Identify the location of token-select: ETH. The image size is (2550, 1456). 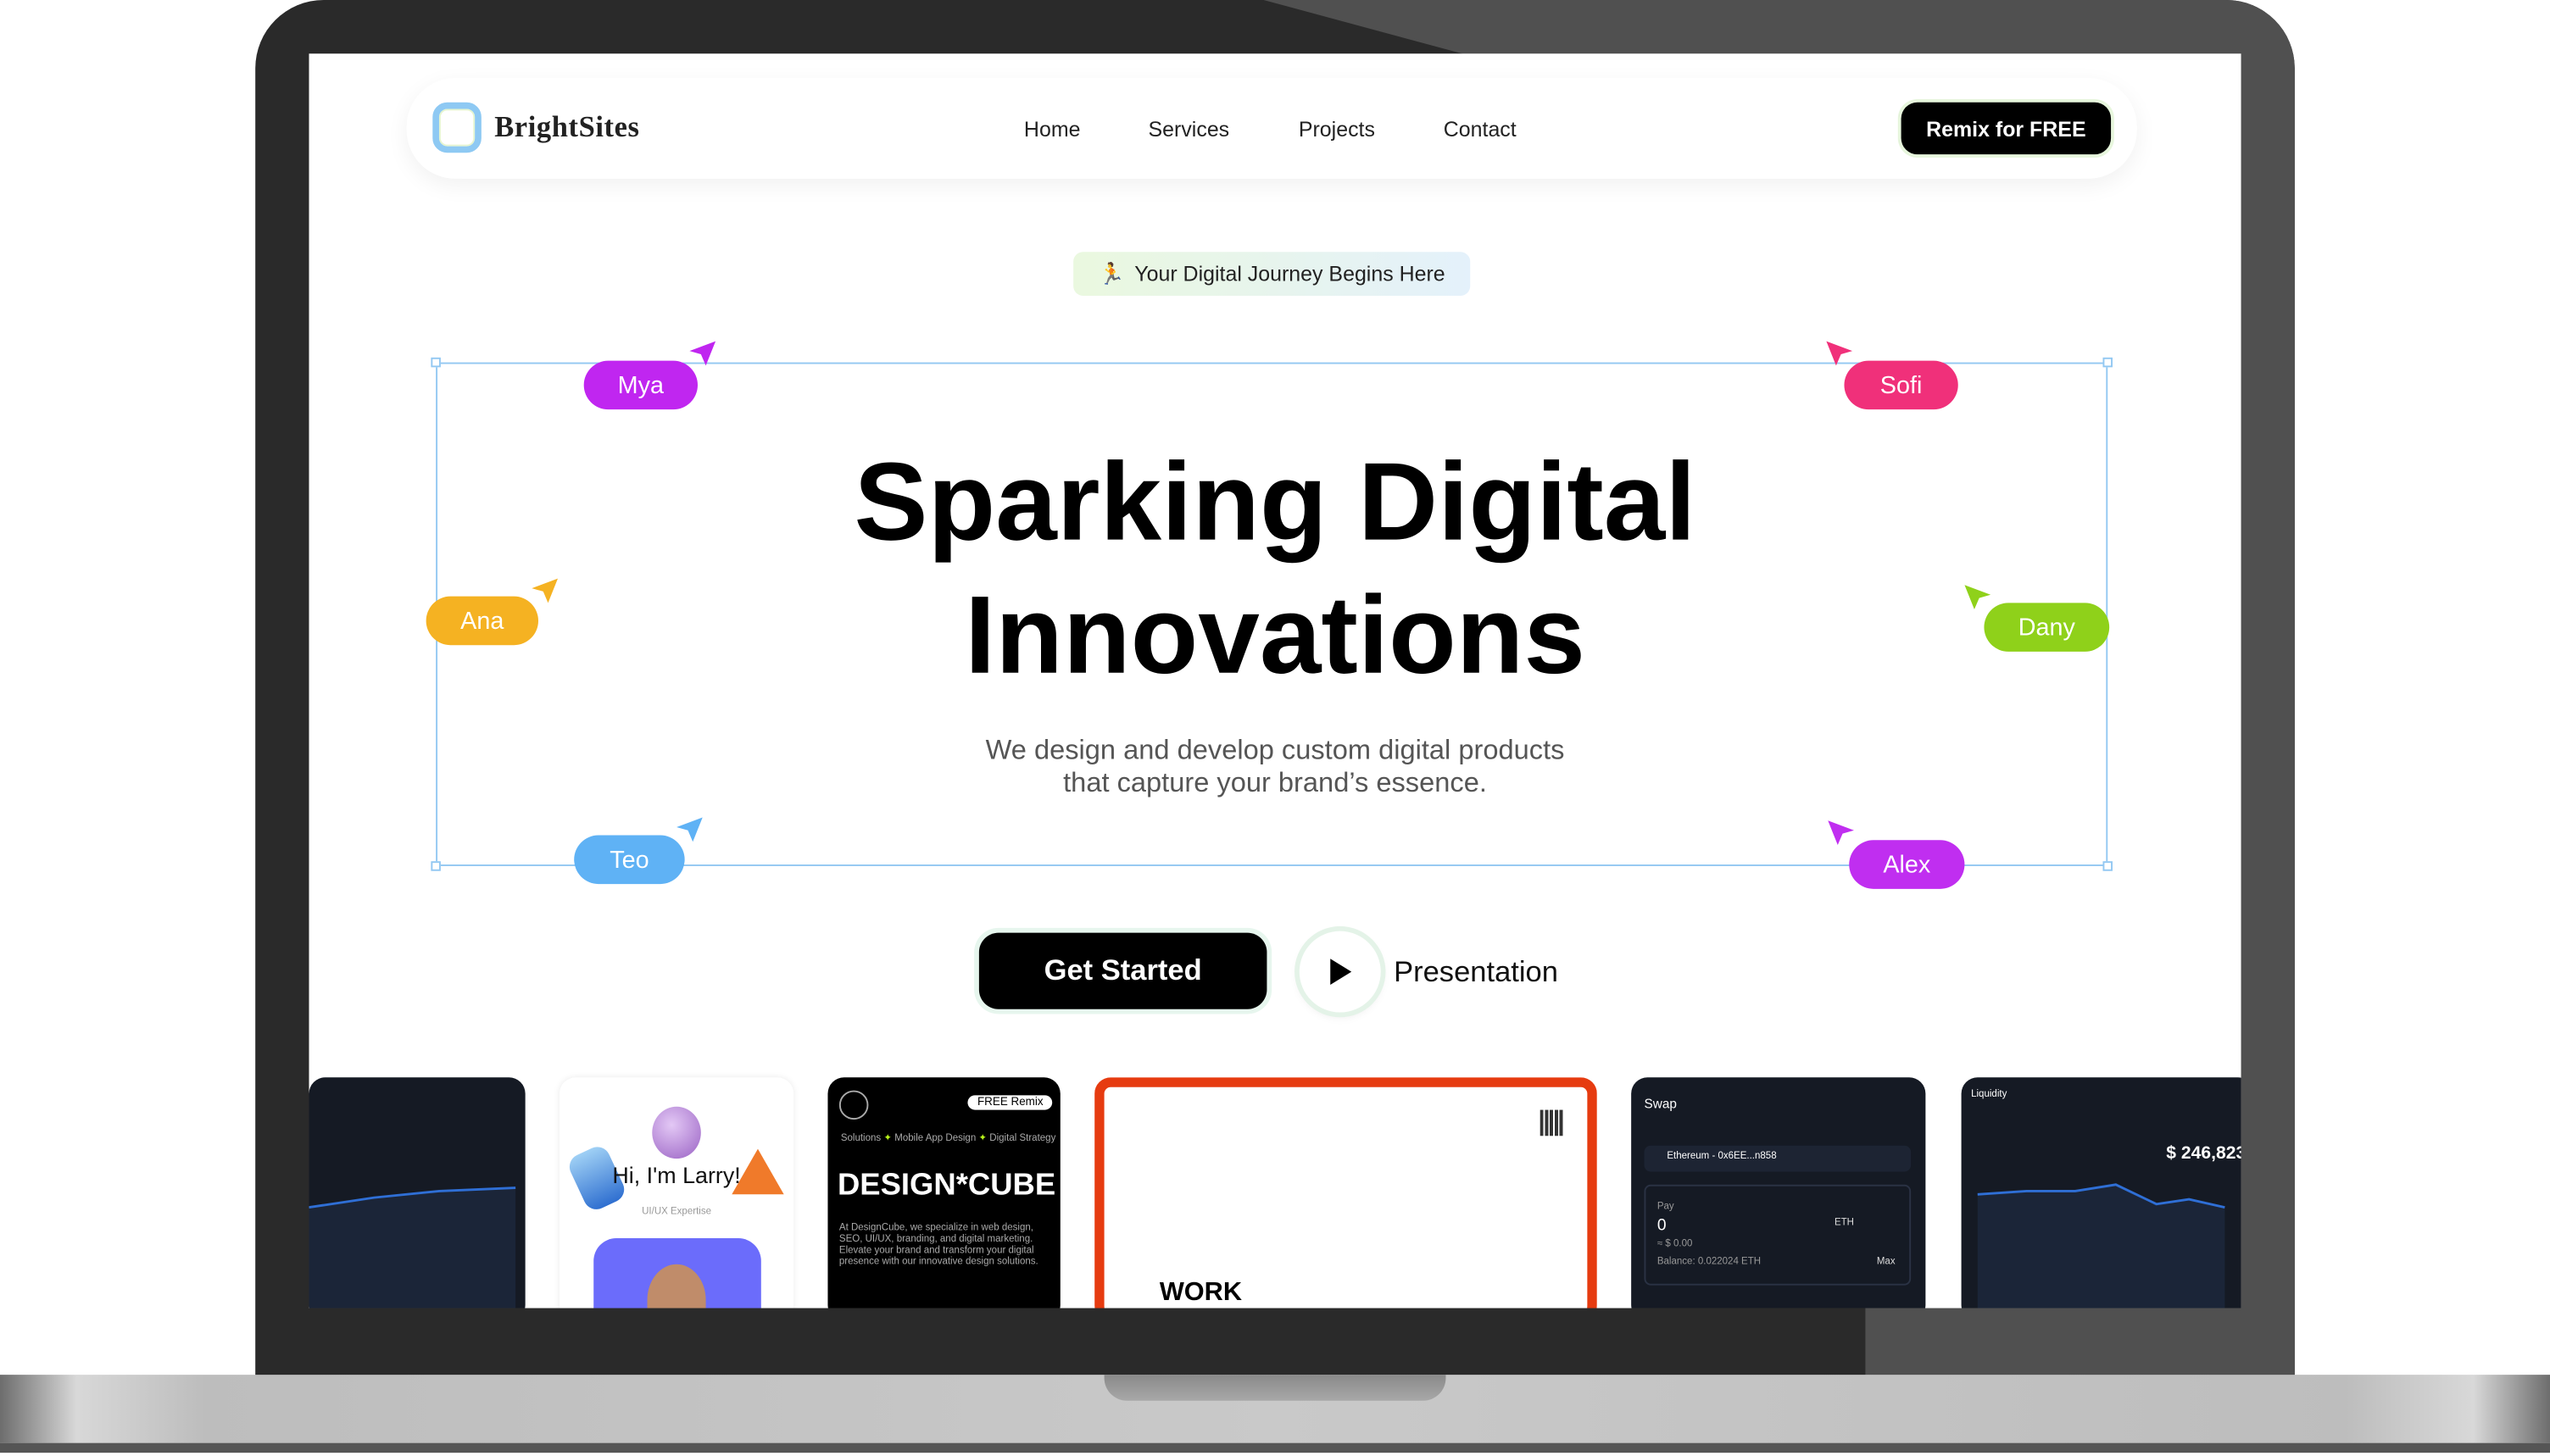
(1845, 1224).